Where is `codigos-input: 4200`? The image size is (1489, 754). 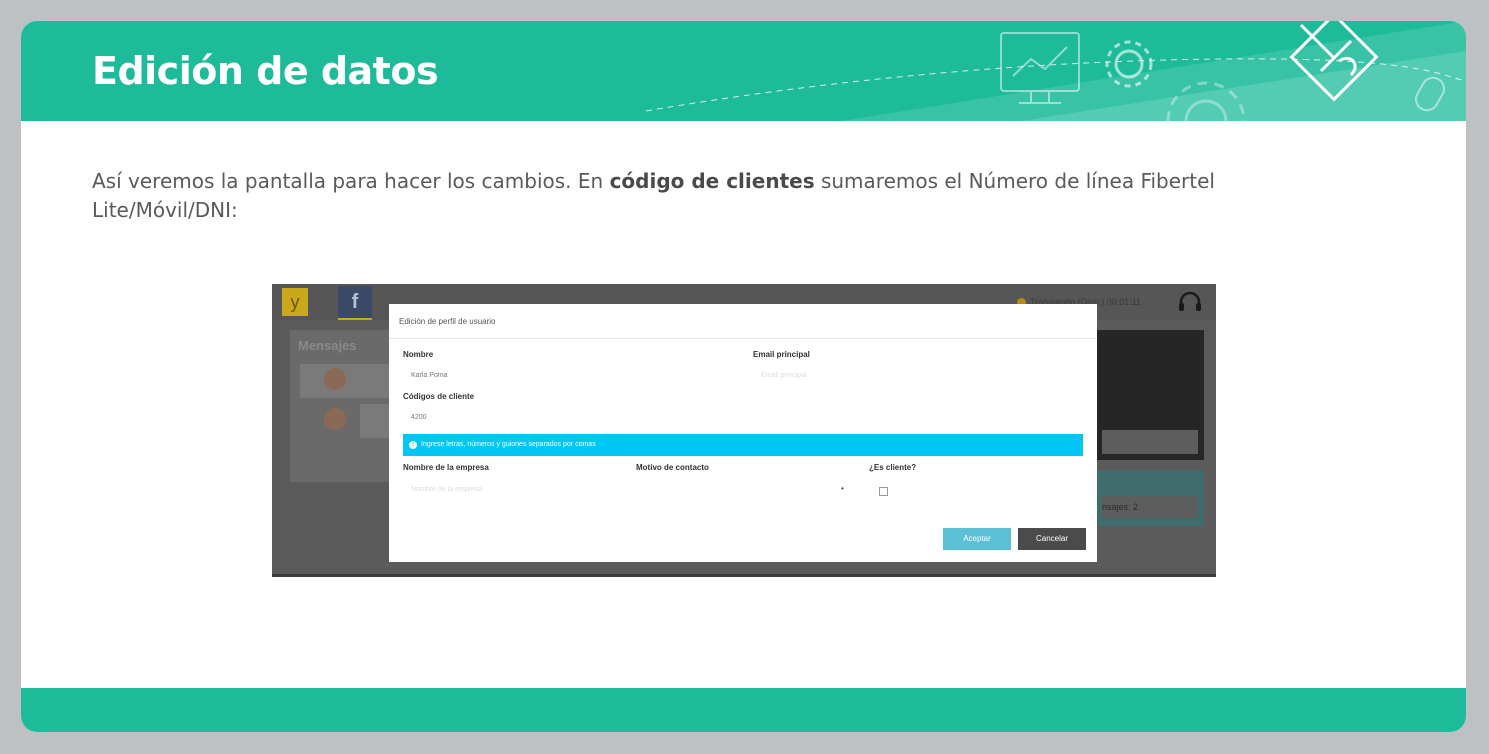 codigos-input: 4200 is located at coordinates (419, 417).